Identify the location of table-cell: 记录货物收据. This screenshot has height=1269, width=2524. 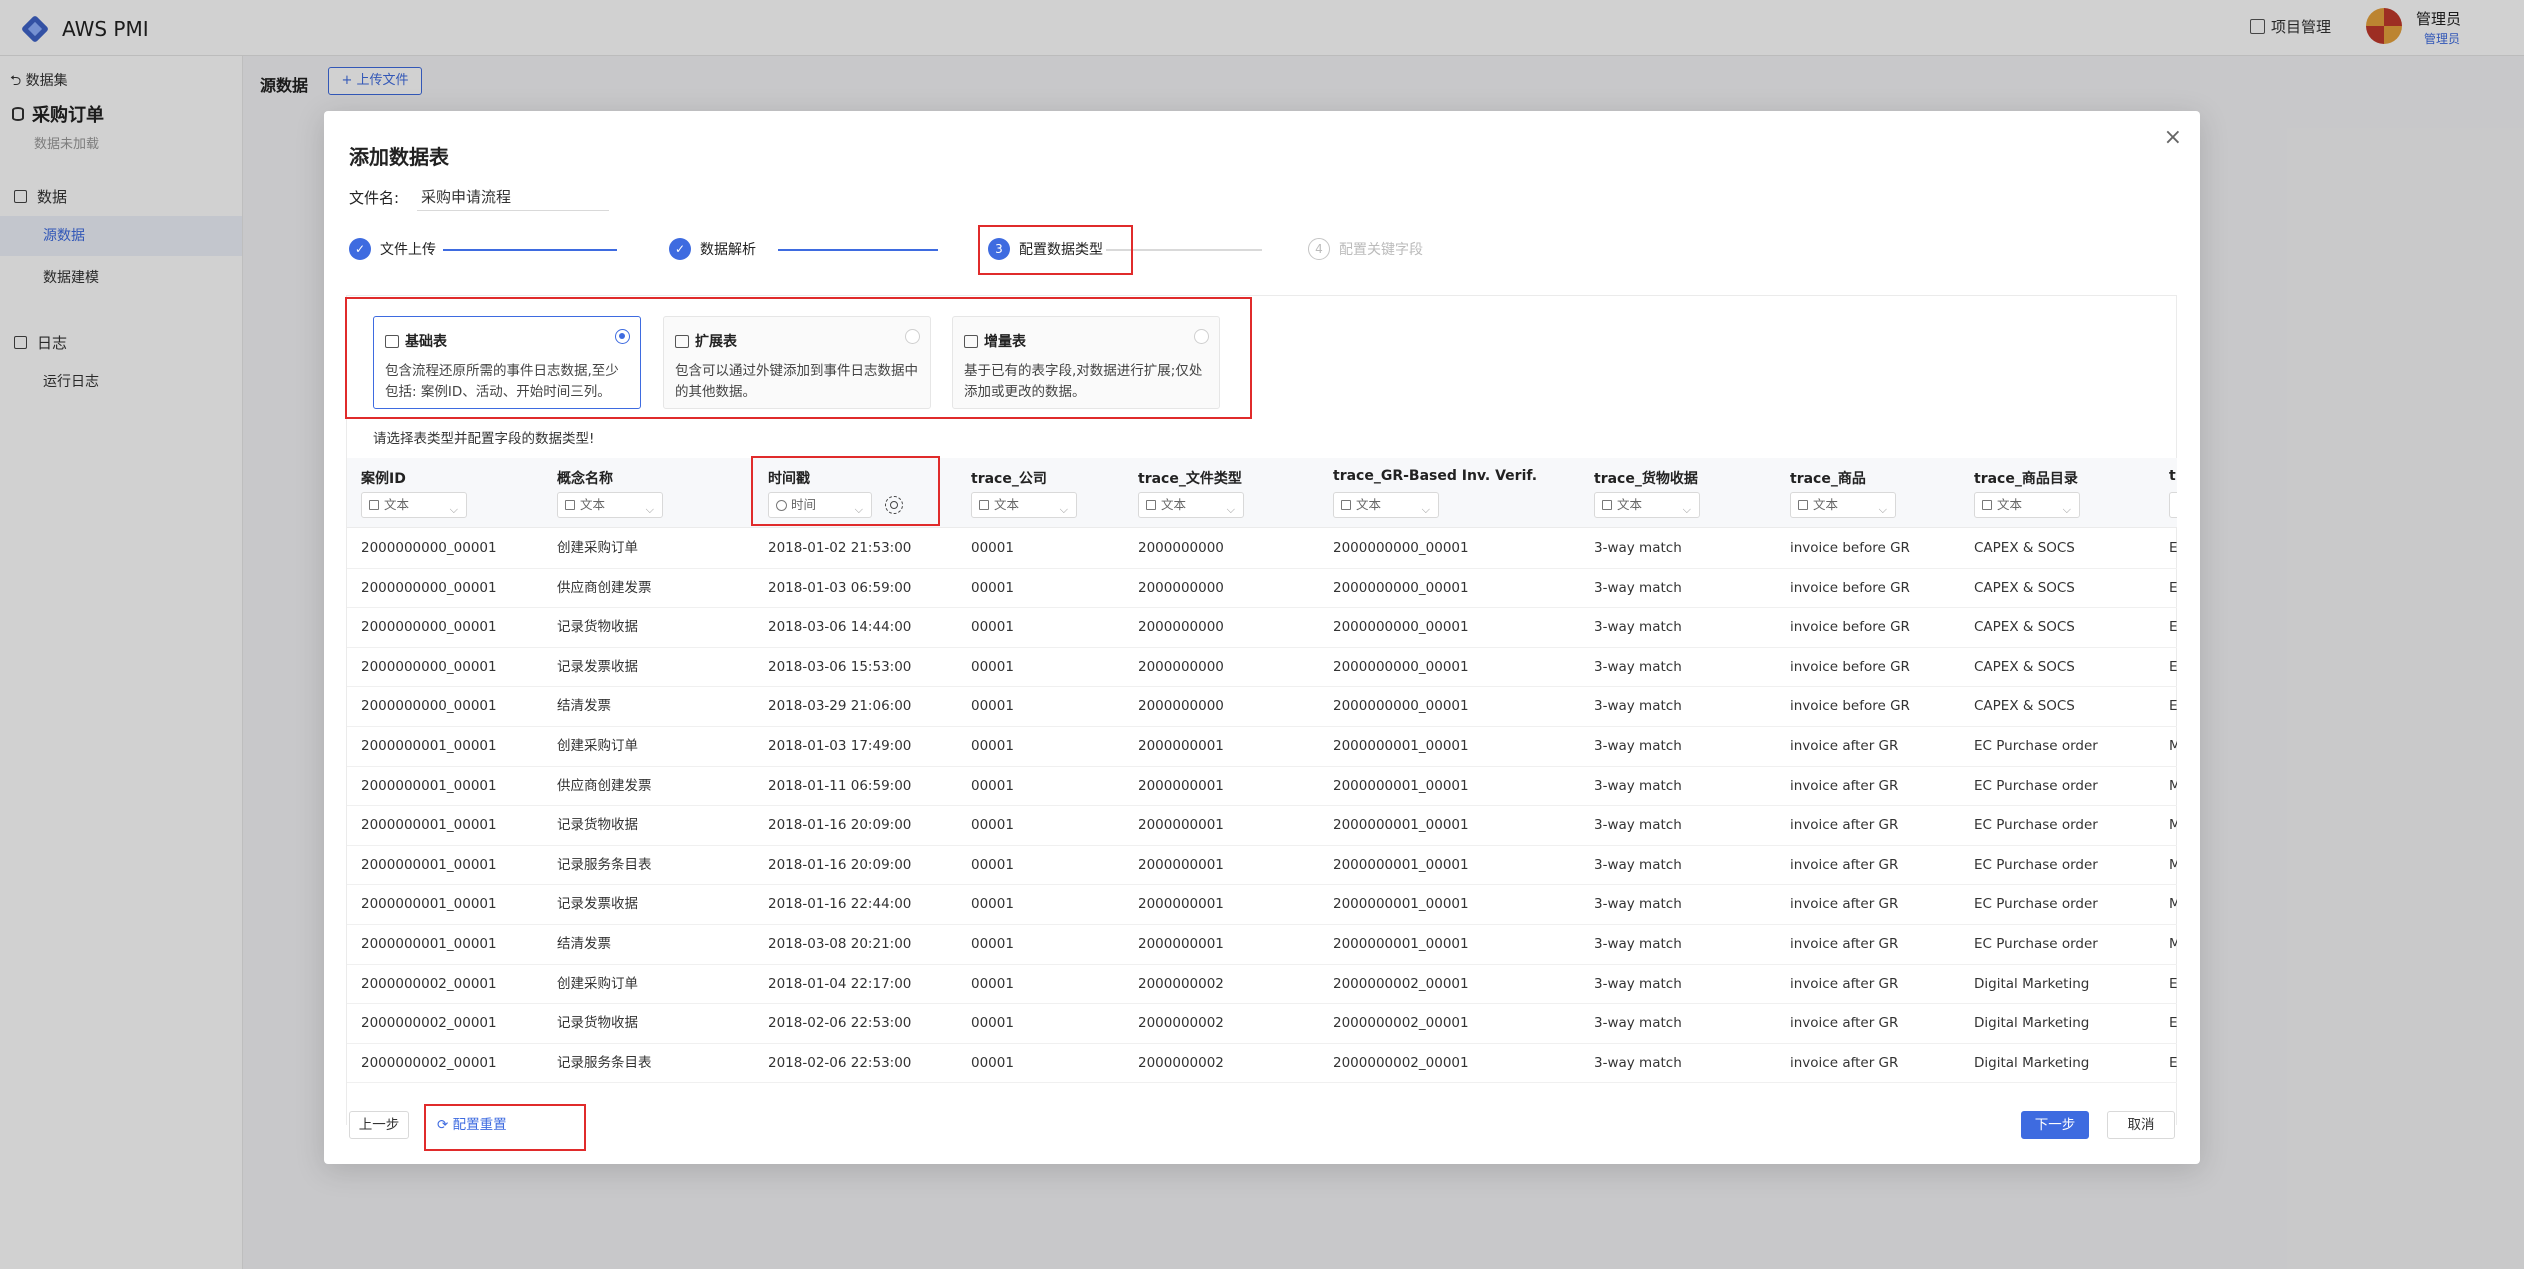
(597, 627).